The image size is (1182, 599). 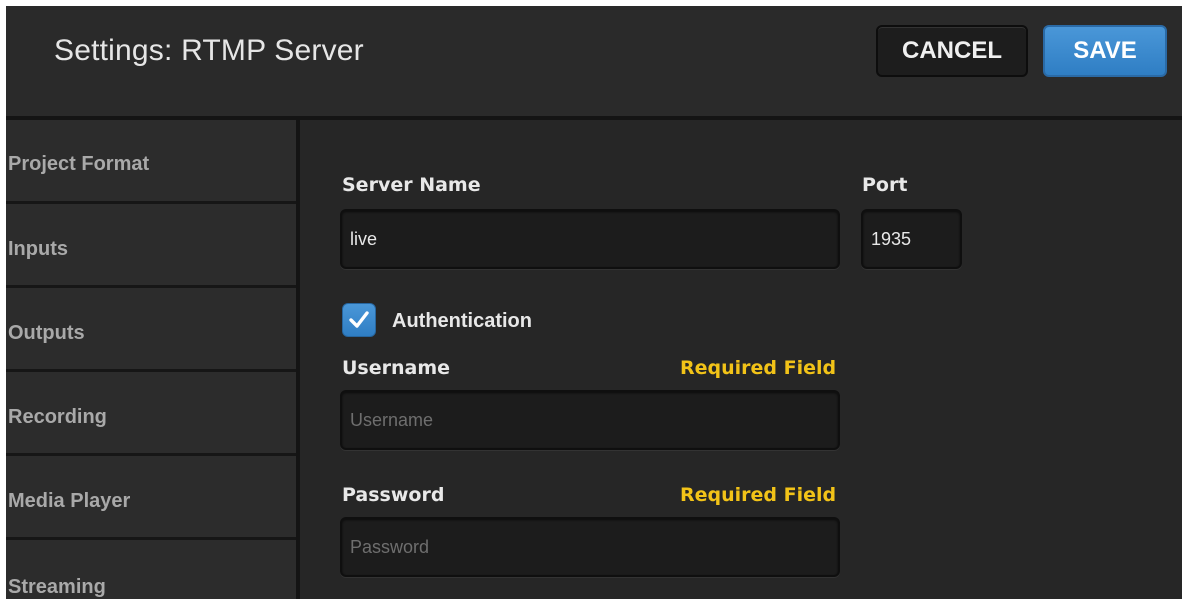 I want to click on authentication-checkbox, so click(x=359, y=320).